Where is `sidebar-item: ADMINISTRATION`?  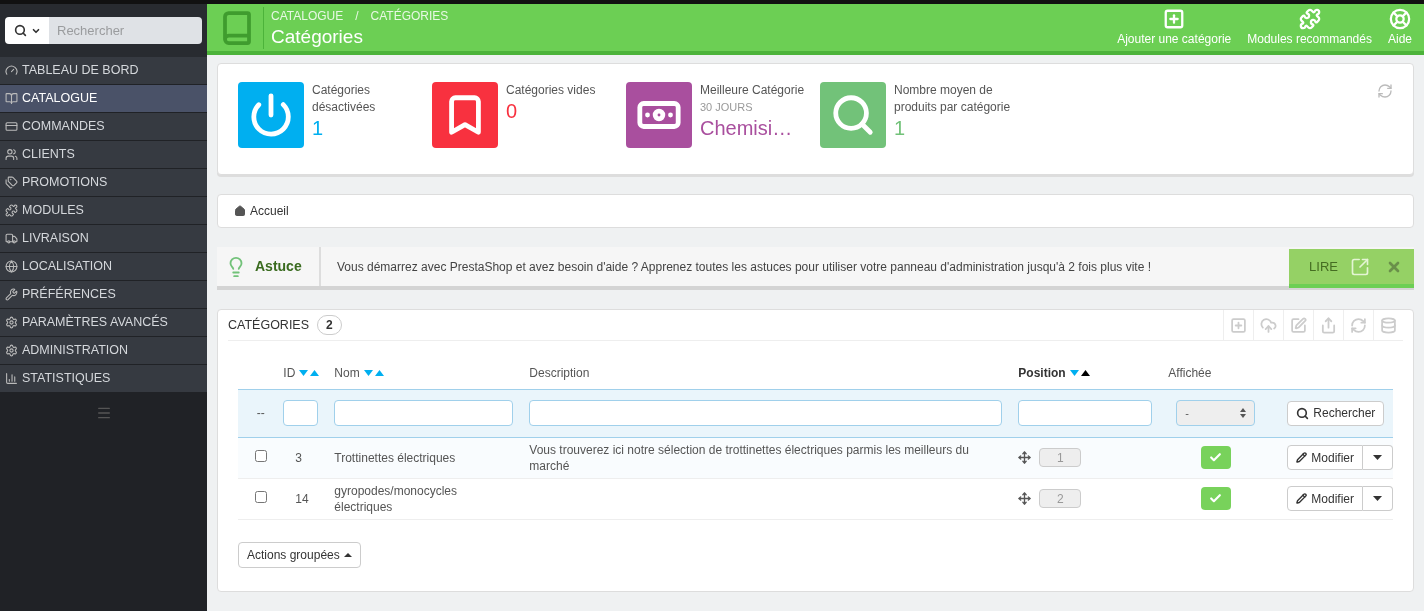
sidebar-item: ADMINISTRATION is located at coordinates (103, 351).